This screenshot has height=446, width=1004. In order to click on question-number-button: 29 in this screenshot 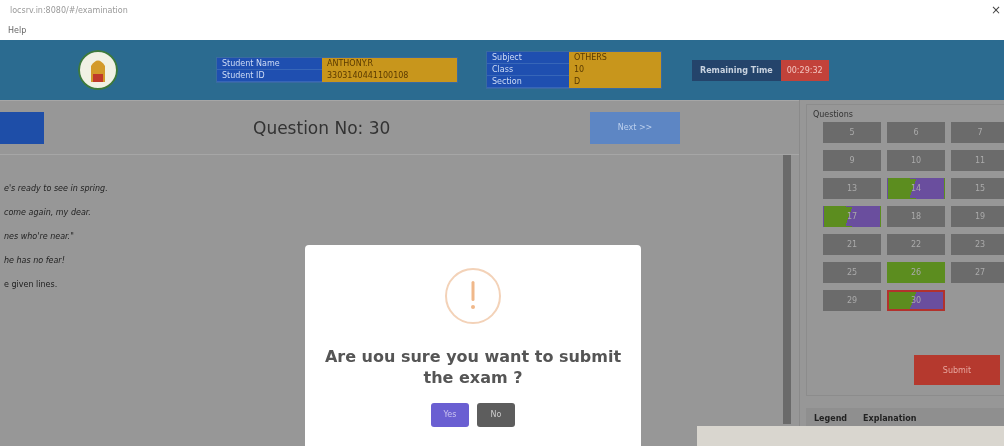, I will do `click(852, 300)`.